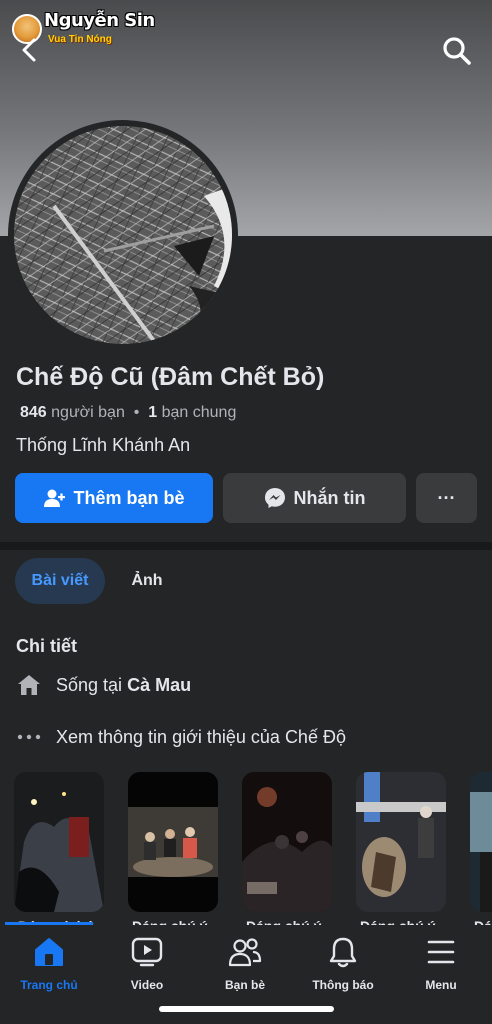 The height and width of the screenshot is (1024, 492). I want to click on profile-picture-frame, so click(123, 235).